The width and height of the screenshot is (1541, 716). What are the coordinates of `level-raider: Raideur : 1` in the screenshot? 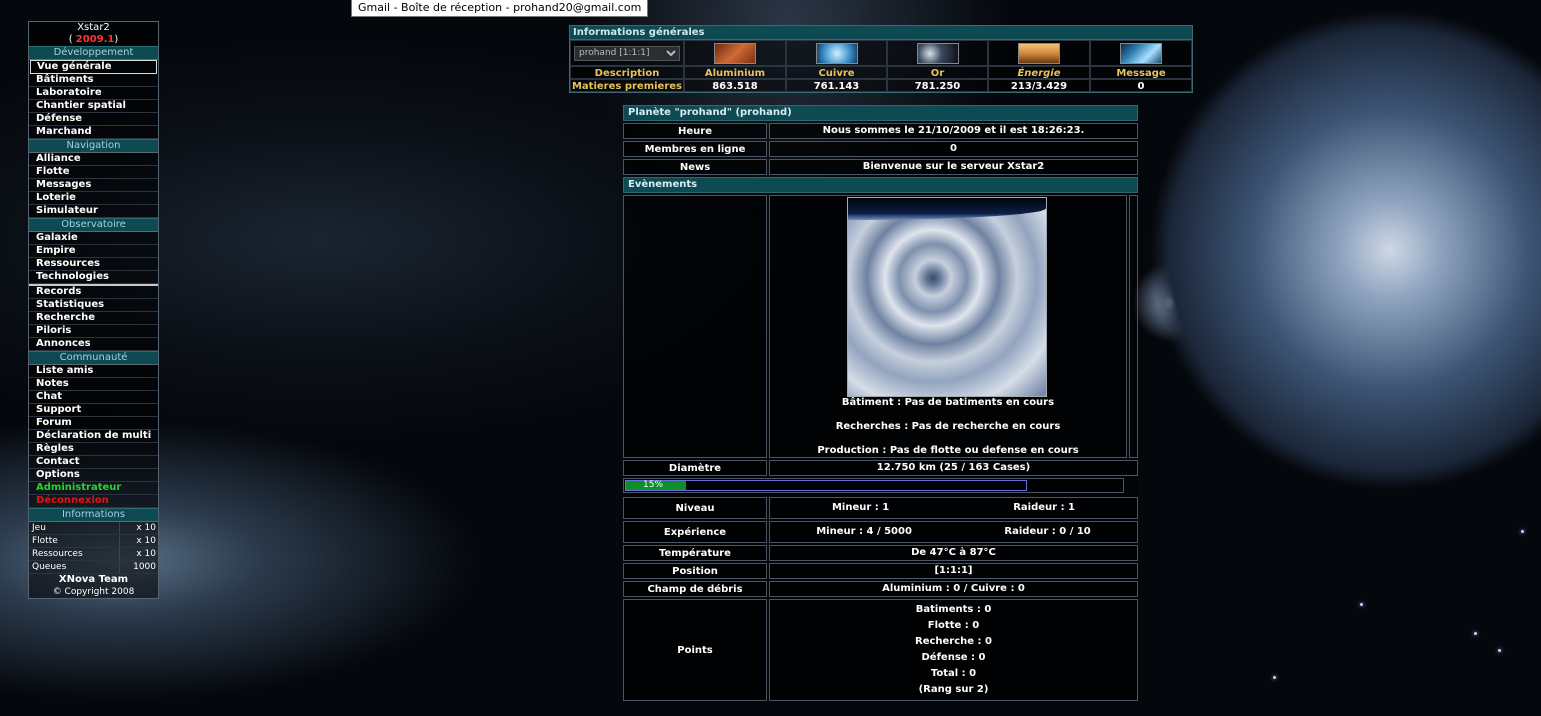 It's located at (1044, 507).